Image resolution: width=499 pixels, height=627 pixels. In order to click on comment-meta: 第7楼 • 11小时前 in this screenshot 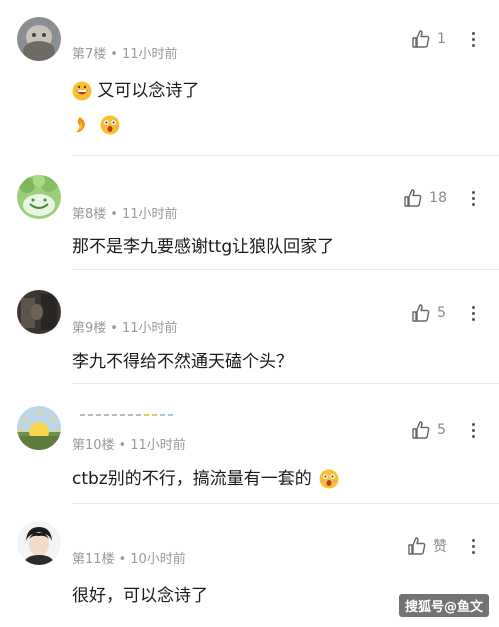, I will do `click(125, 52)`.